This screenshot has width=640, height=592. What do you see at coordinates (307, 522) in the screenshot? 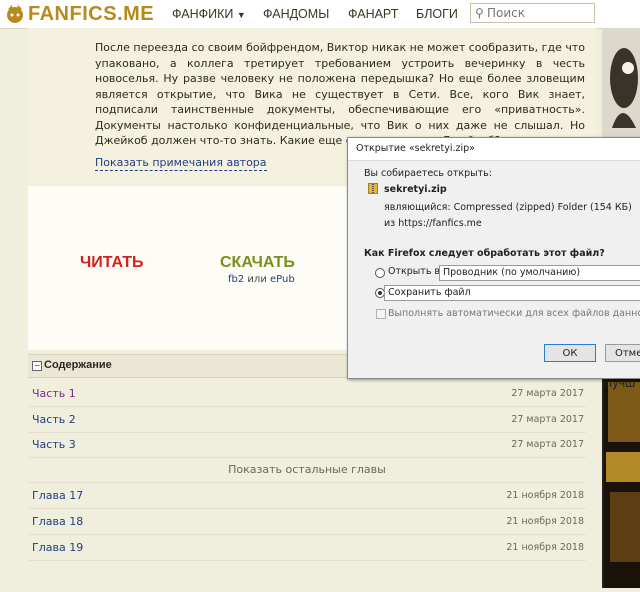
I see `table-row: Глава 18 21 ноября 2018` at bounding box center [307, 522].